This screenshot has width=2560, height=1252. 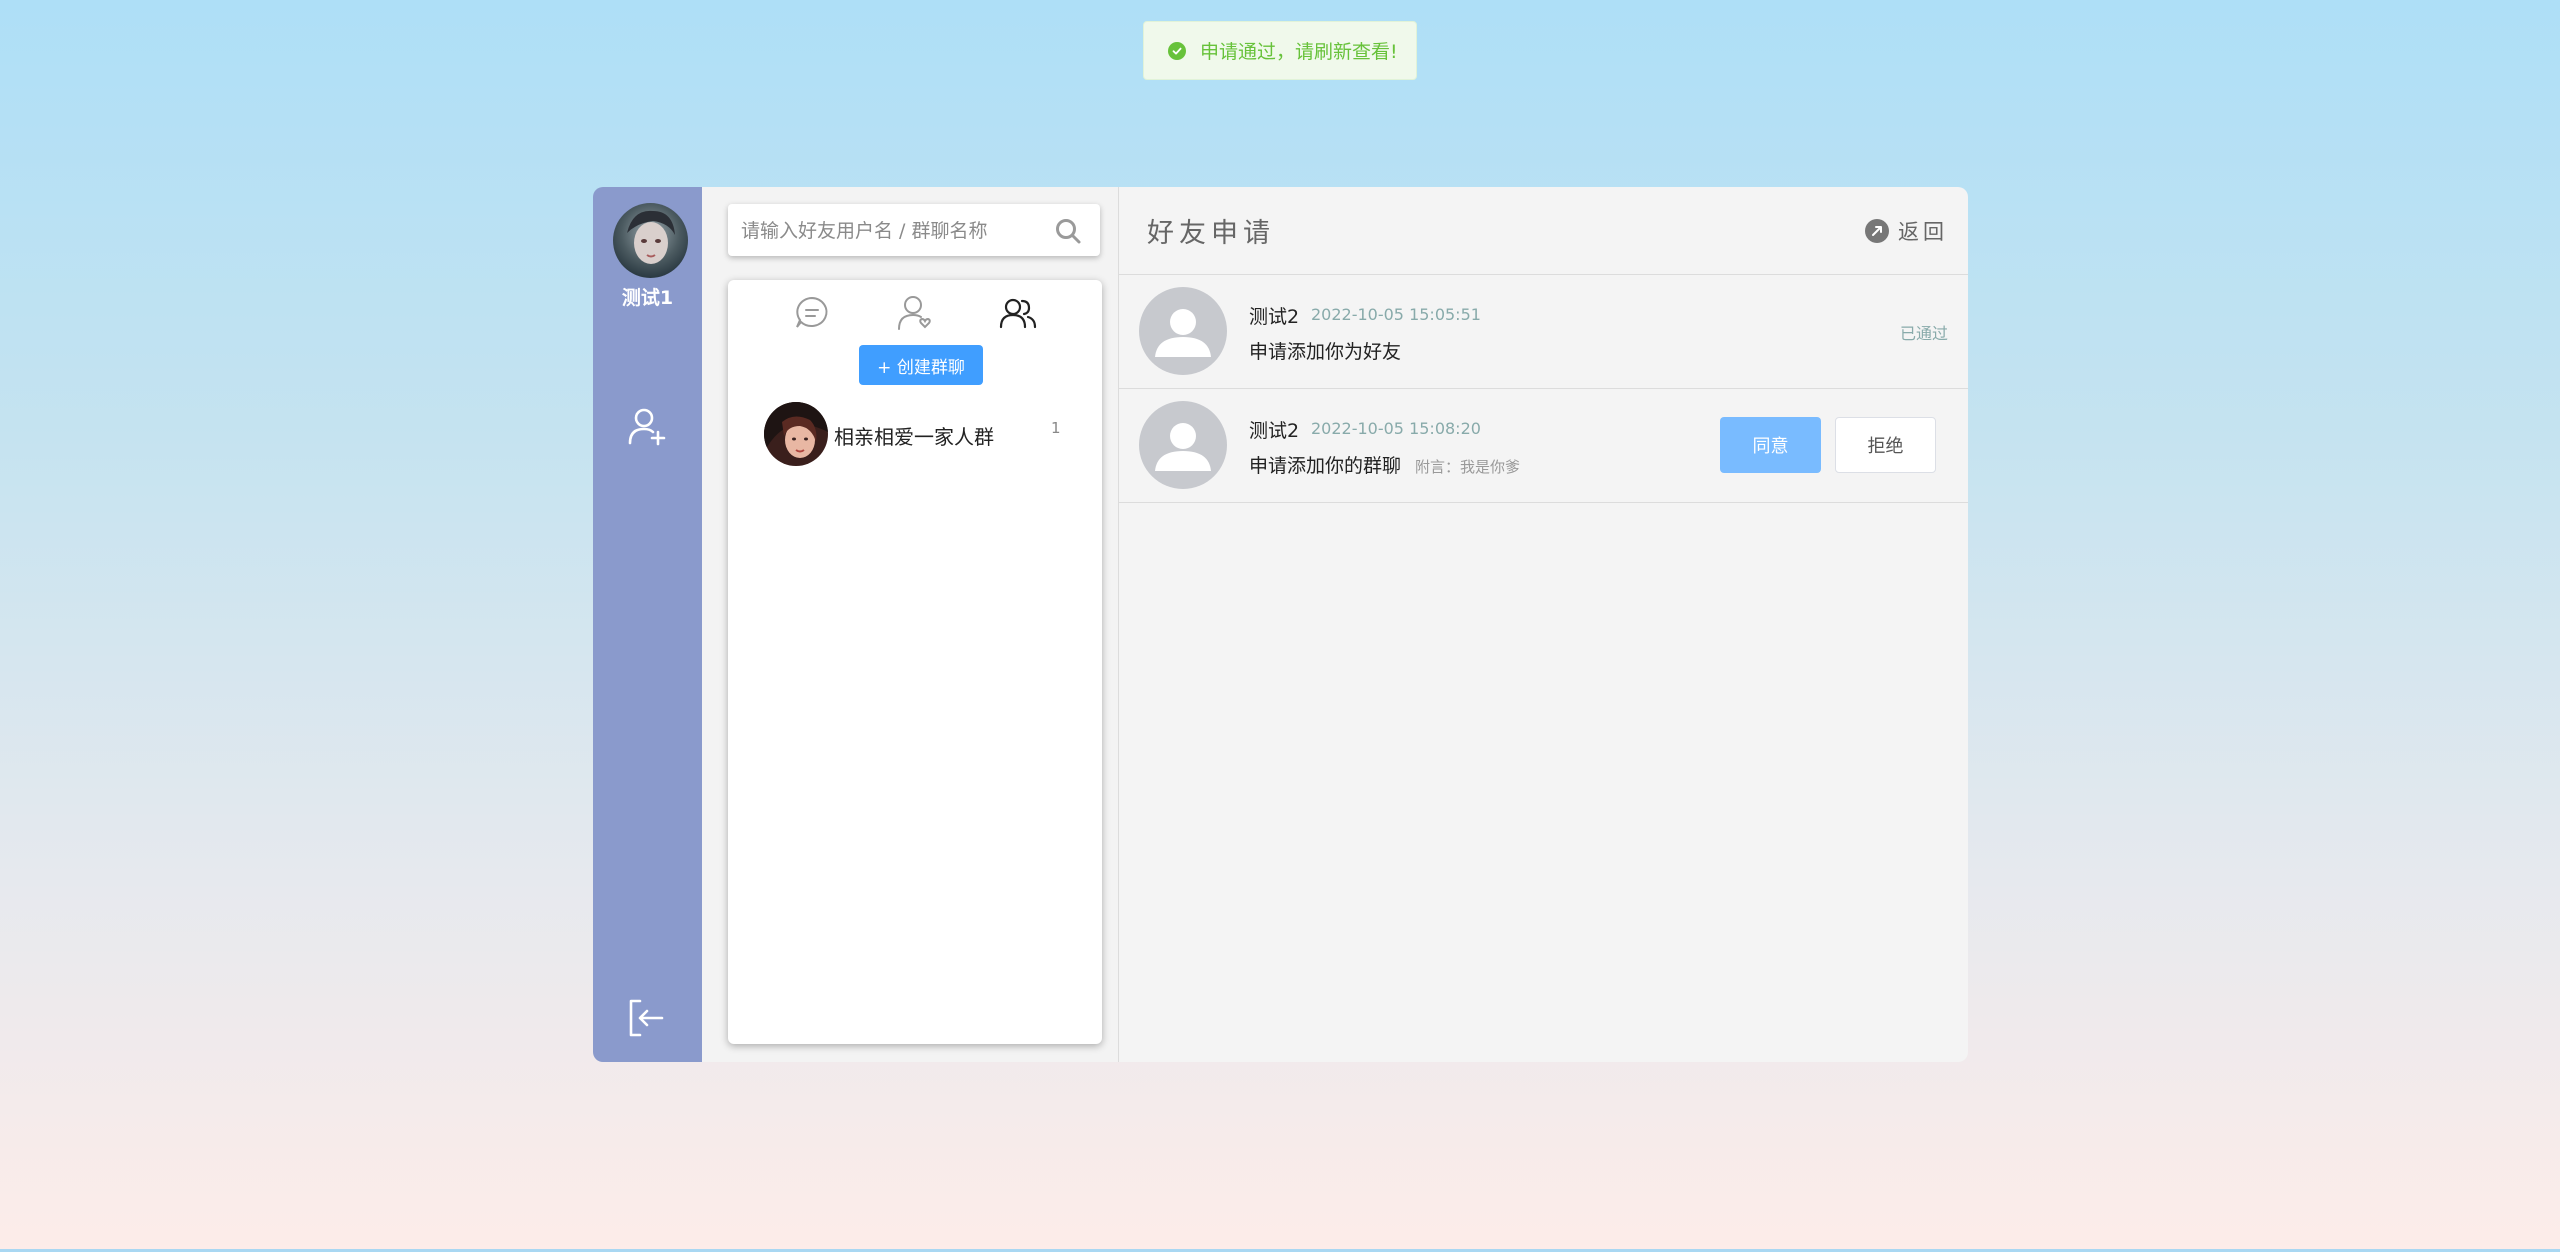 What do you see at coordinates (812, 313) in the screenshot?
I see `chat-bubble-icon` at bounding box center [812, 313].